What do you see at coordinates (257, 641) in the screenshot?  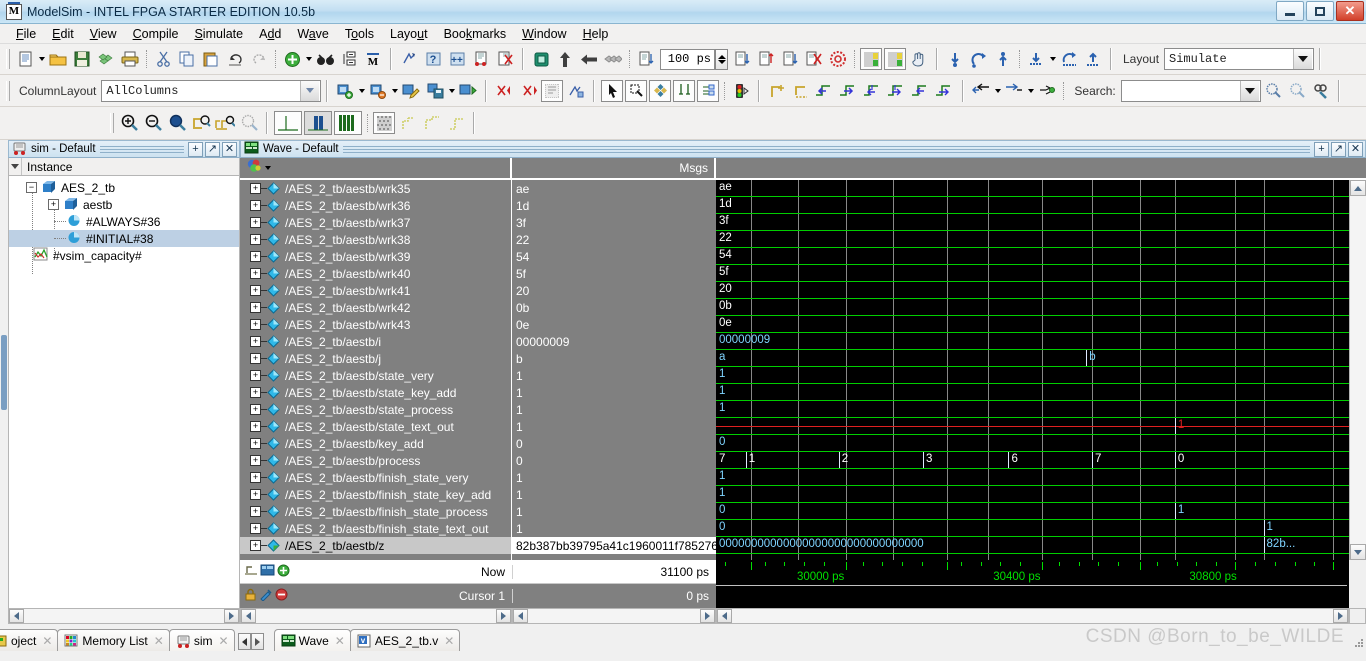 I see `tab-next-button` at bounding box center [257, 641].